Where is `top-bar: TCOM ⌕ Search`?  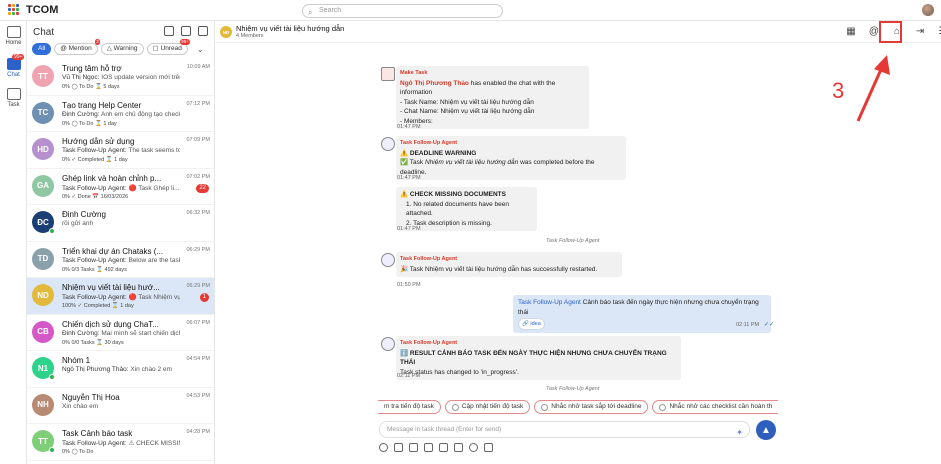 top-bar: TCOM ⌕ Search is located at coordinates (470, 10).